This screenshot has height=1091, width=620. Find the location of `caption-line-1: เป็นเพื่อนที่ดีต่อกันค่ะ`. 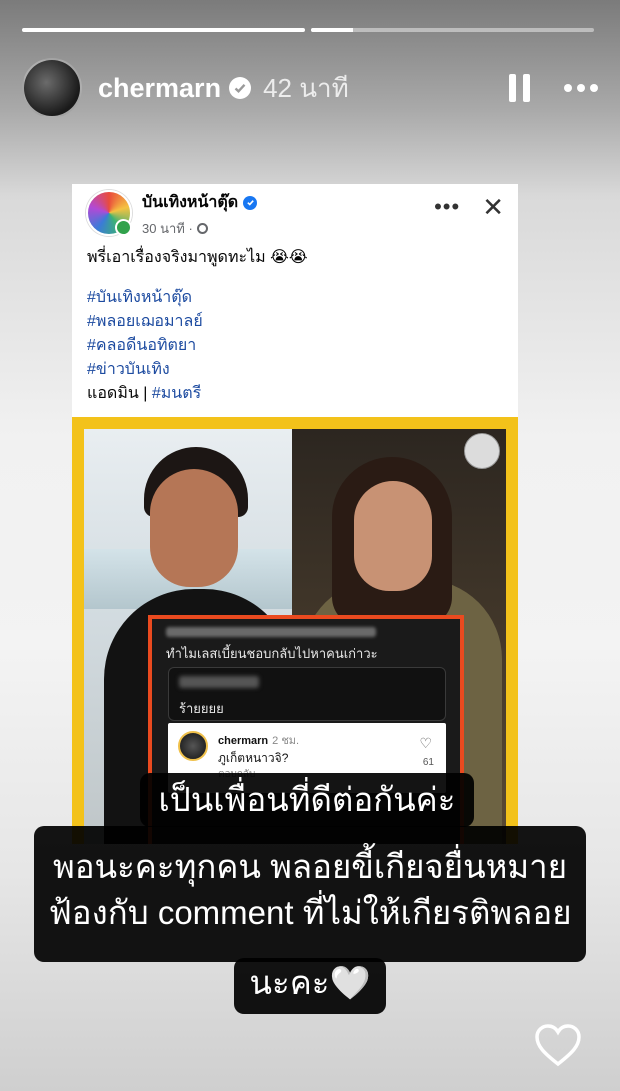

caption-line-1: เป็นเพื่อนที่ดีต่อกันค่ะ is located at coordinates (307, 800).